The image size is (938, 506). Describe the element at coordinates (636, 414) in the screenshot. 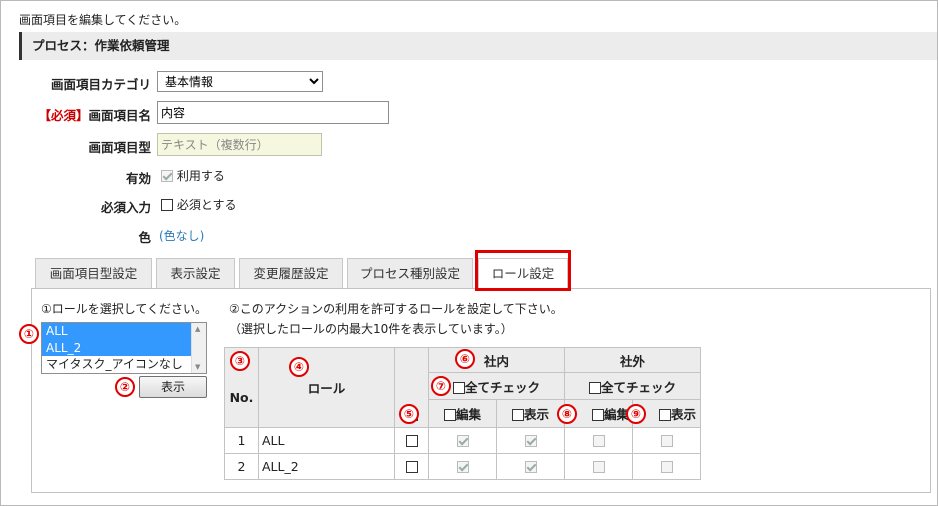

I see `annotation-marker-9: ⑨` at that location.